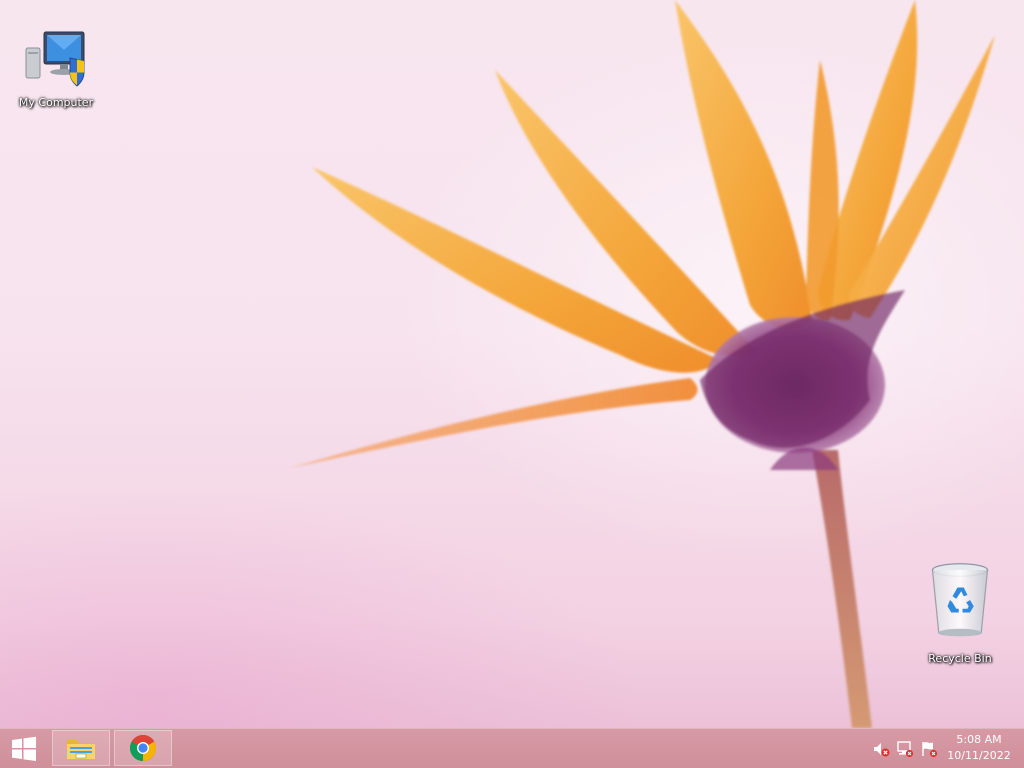  What do you see at coordinates (55, 59) in the screenshot?
I see `computer-shield-icon` at bounding box center [55, 59].